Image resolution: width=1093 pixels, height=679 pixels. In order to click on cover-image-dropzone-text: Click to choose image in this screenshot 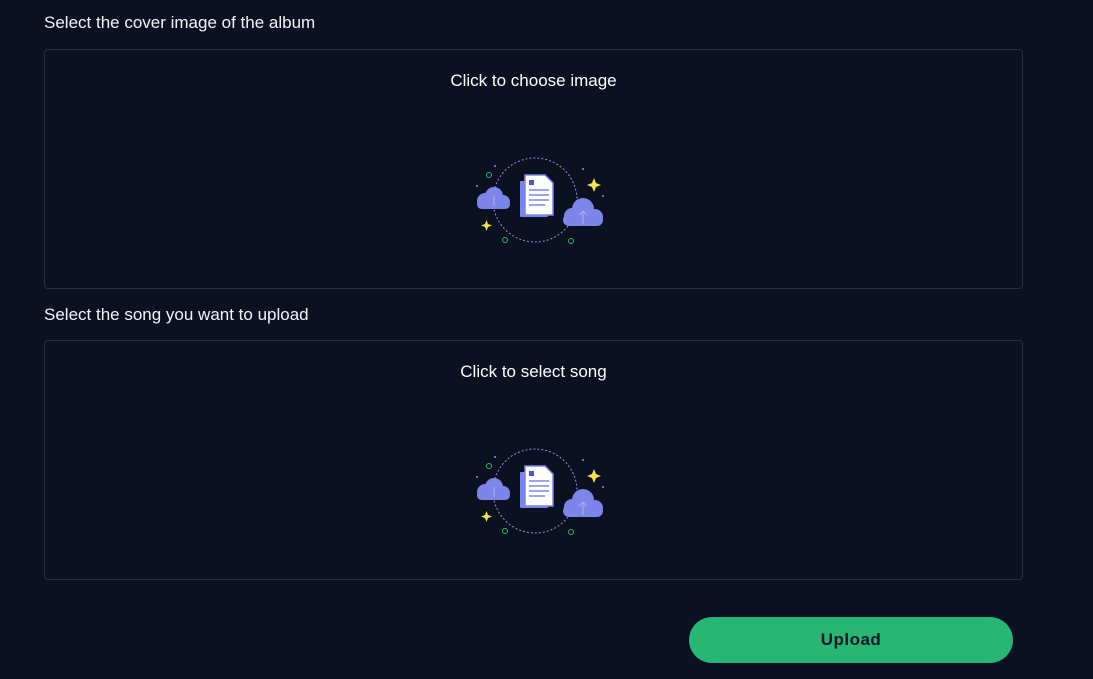, I will do `click(533, 80)`.